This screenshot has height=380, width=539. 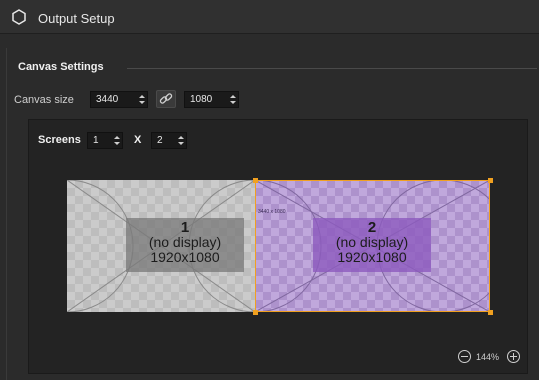 I want to click on title-bar: Output Setup, so click(x=269, y=17).